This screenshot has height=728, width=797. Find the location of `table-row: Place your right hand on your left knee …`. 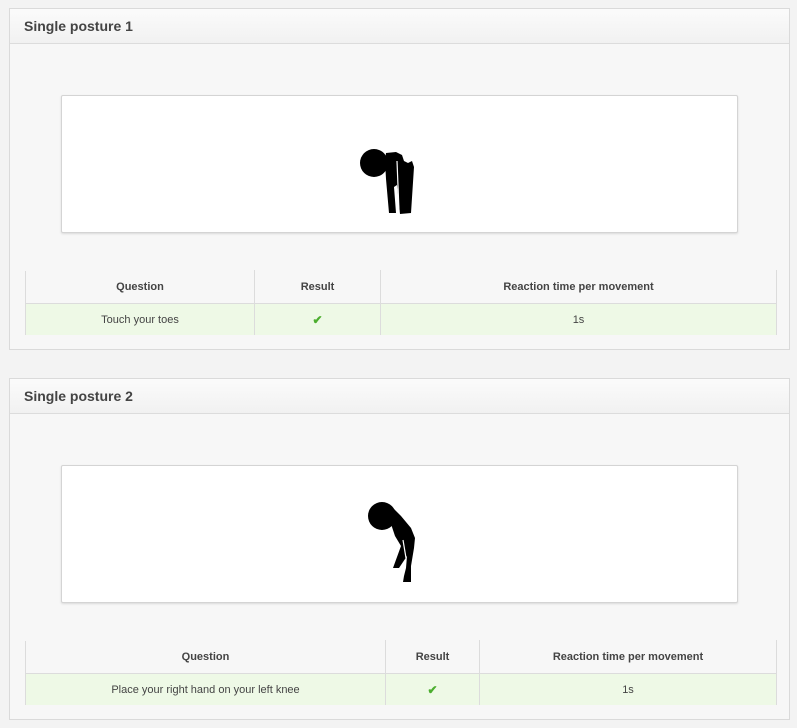

table-row: Place your right hand on your left knee … is located at coordinates (401, 689).